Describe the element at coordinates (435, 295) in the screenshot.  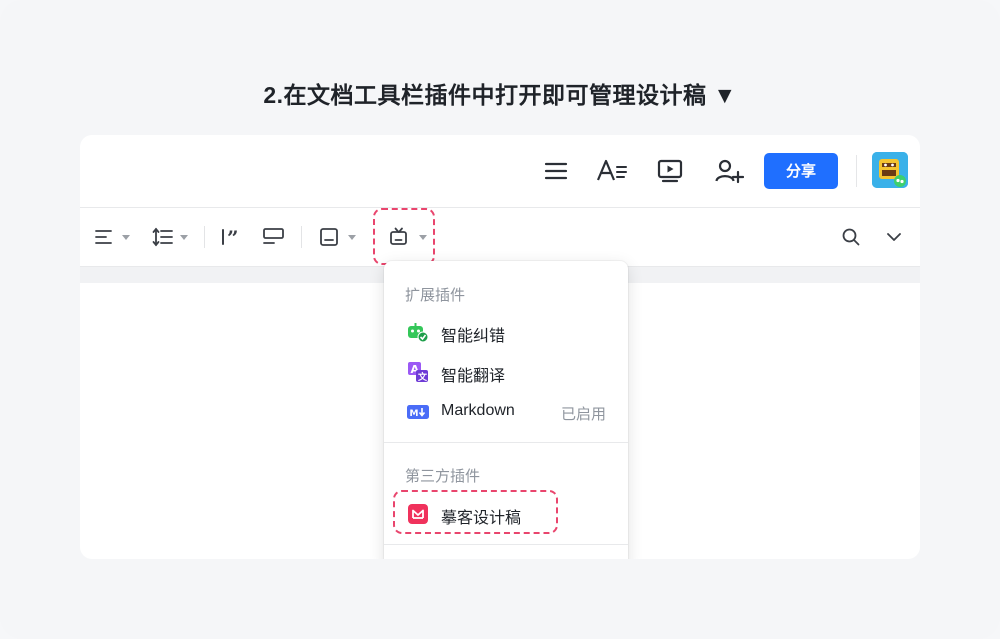
I see `menu-section-extensions: 扩展插件` at that location.